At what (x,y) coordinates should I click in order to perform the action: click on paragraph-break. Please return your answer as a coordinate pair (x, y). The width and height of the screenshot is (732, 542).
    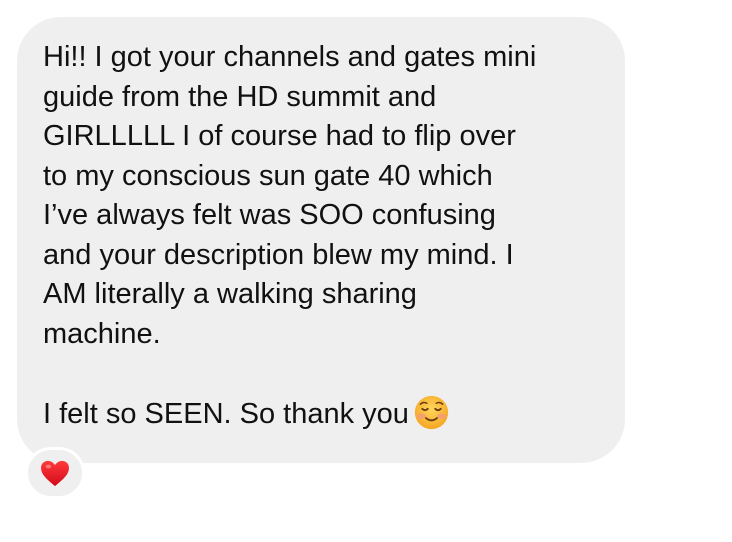
    Looking at the image, I should click on (321, 374).